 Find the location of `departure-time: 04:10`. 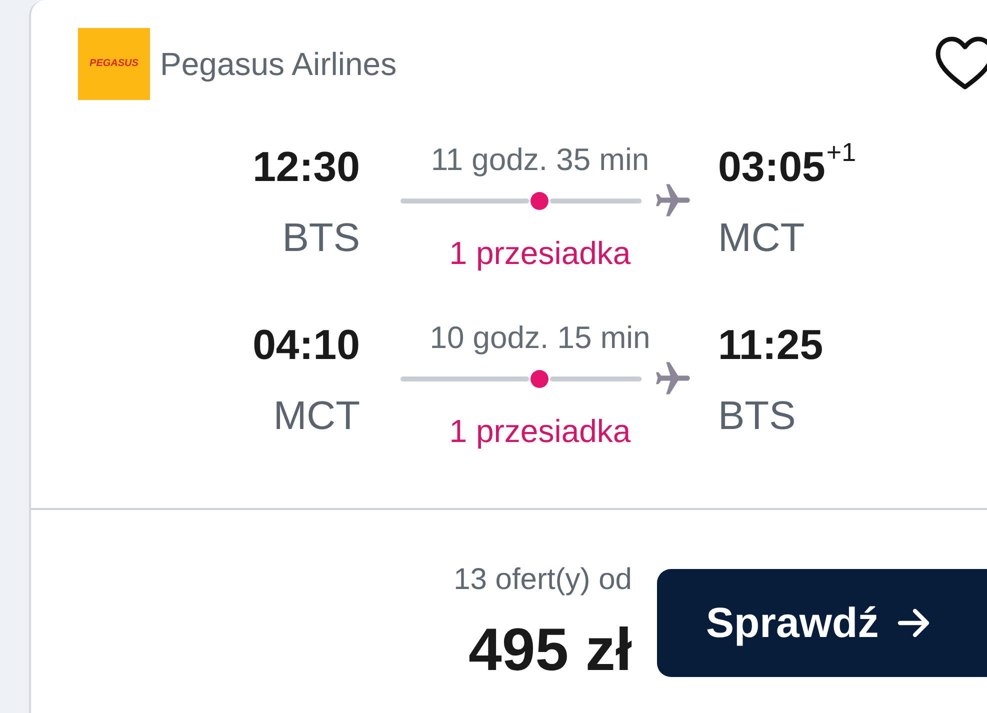

departure-time: 04:10 is located at coordinates (306, 345).